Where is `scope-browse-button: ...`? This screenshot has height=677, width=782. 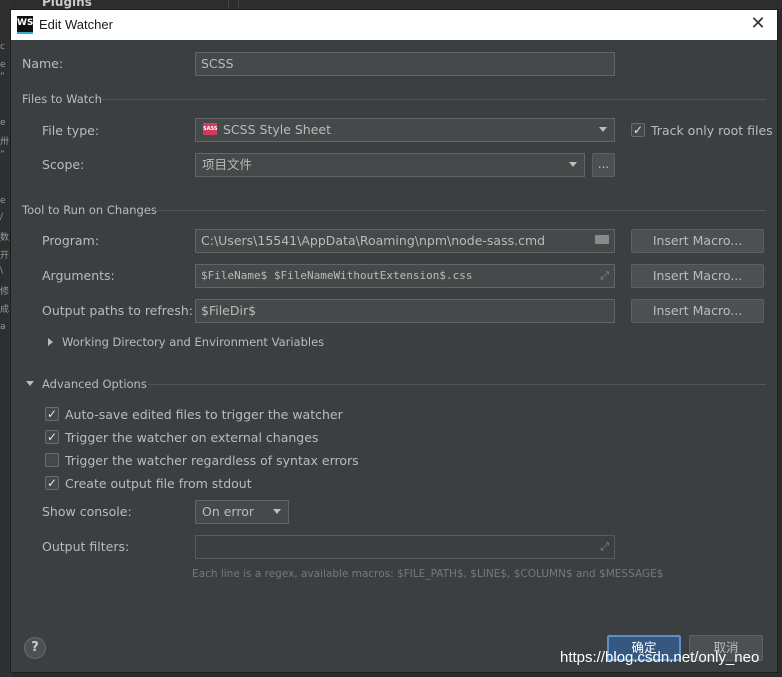 scope-browse-button: ... is located at coordinates (603, 165).